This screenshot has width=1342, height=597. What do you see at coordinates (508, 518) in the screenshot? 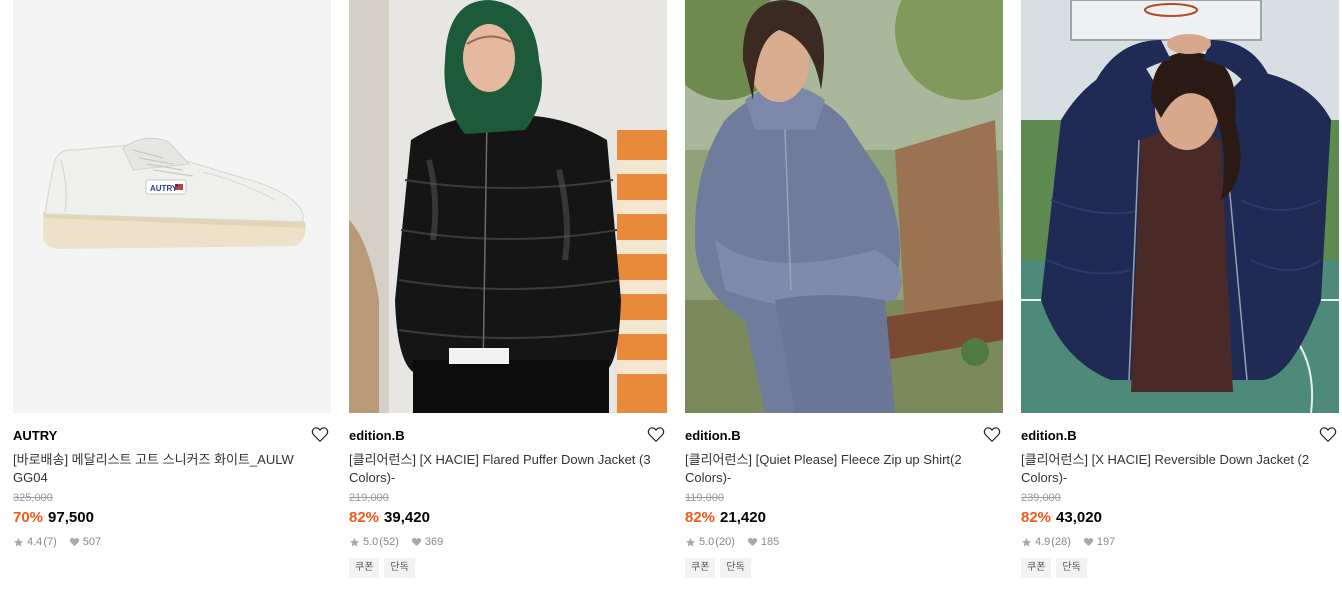
I see `price-row: 82% 39,420` at bounding box center [508, 518].